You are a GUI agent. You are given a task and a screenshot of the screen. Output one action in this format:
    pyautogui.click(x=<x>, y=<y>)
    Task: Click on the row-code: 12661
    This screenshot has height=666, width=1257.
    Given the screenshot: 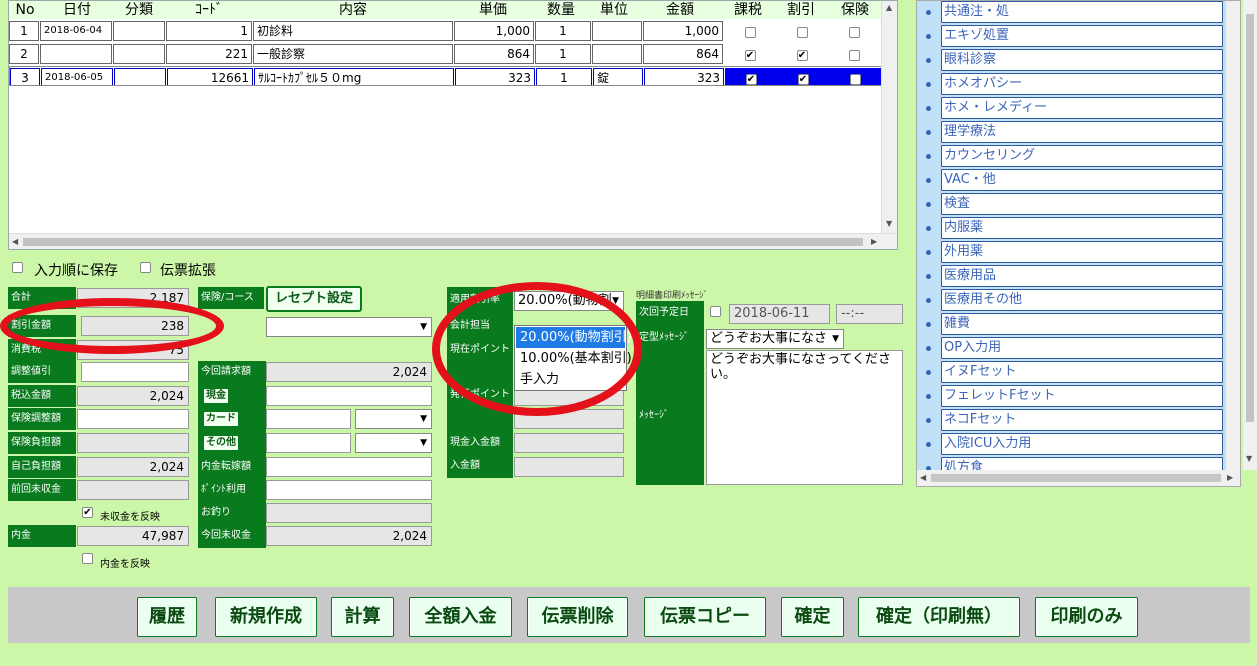 What is the action you would take?
    pyautogui.click(x=210, y=76)
    